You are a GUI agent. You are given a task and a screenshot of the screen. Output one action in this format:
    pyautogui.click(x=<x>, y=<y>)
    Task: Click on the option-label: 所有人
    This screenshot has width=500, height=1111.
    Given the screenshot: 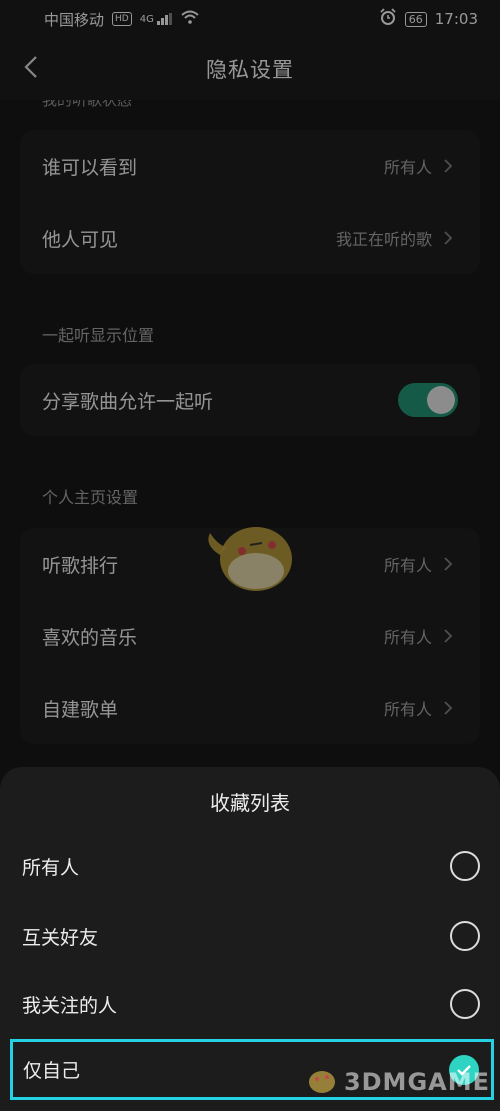 What is the action you would take?
    pyautogui.click(x=51, y=867)
    